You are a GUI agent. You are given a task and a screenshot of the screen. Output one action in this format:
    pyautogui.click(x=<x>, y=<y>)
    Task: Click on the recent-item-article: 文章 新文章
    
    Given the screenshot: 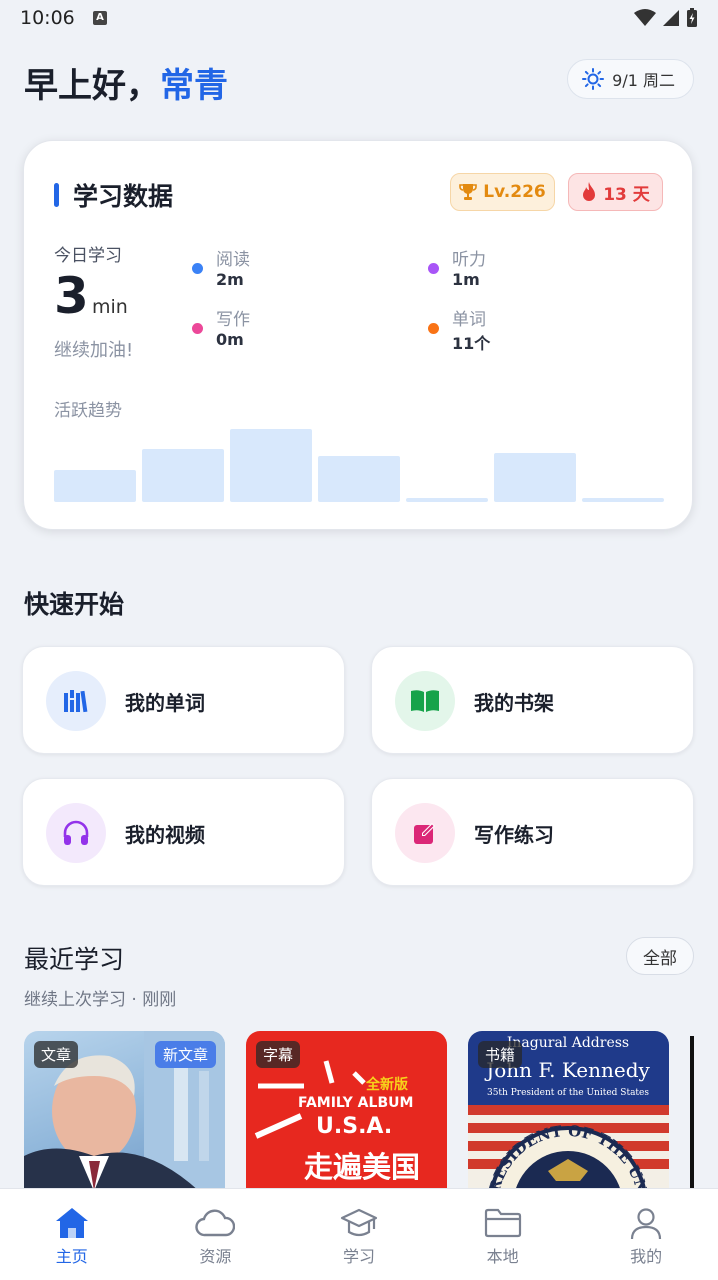 What is the action you would take?
    pyautogui.click(x=124, y=1111)
    